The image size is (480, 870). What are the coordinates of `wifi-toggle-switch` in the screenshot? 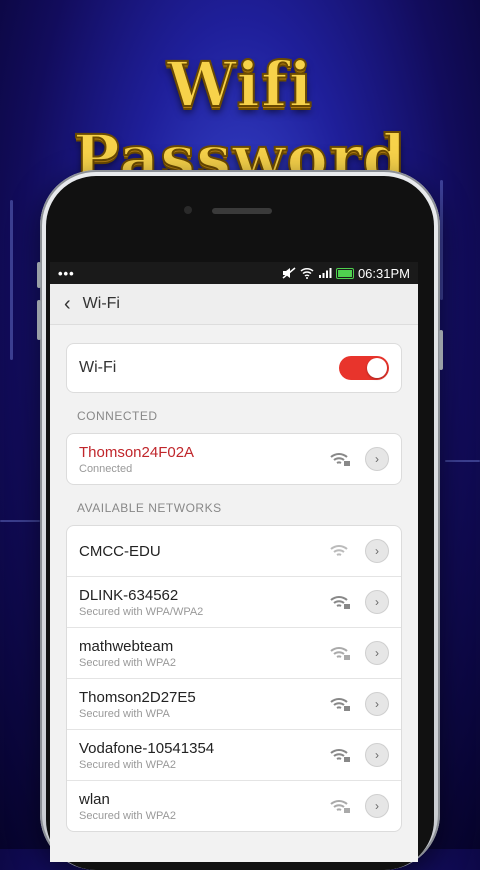 It's located at (364, 368).